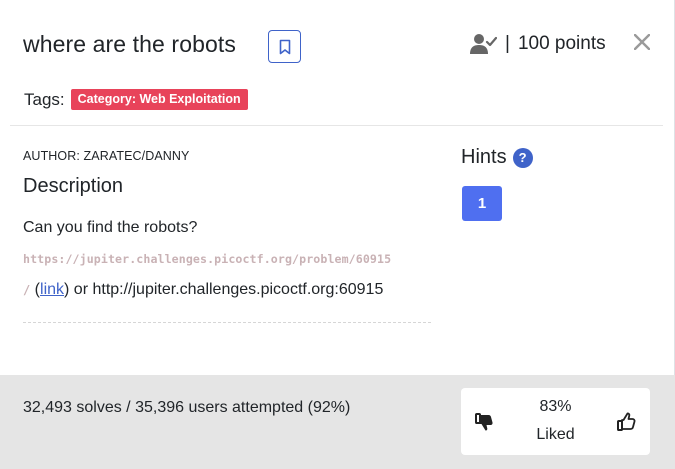  I want to click on header-divider, so click(336, 125).